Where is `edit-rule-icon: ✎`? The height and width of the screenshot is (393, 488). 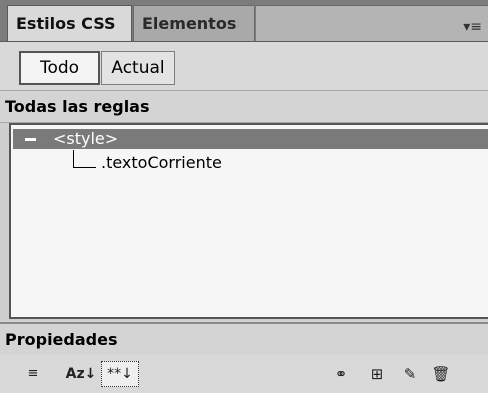
edit-rule-icon: ✎ is located at coordinates (410, 374).